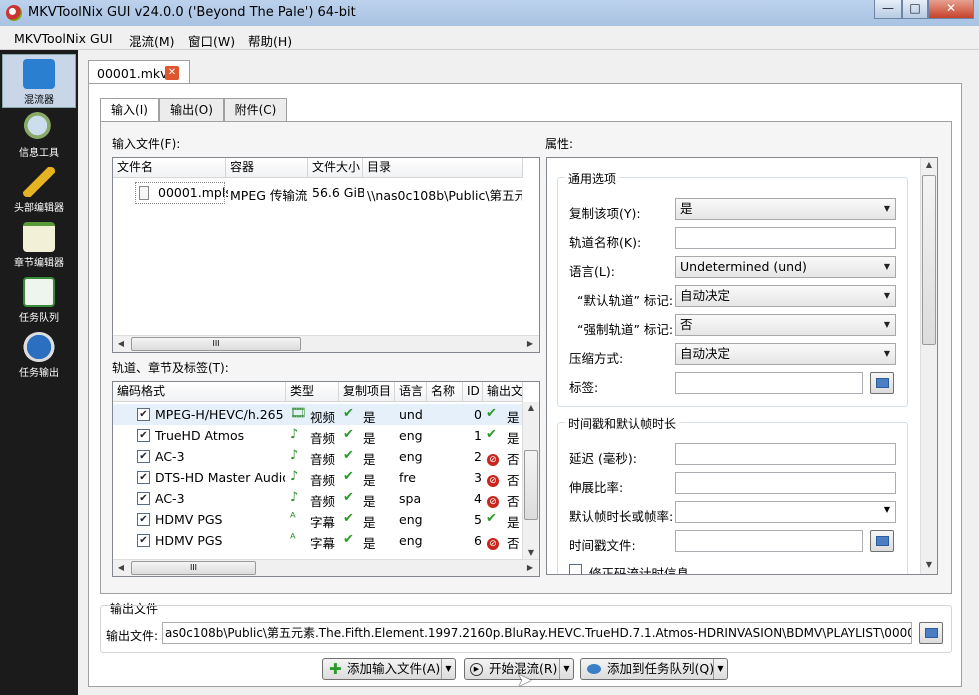 This screenshot has width=979, height=695. Describe the element at coordinates (473, 392) in the screenshot. I see `col-id: ID` at that location.